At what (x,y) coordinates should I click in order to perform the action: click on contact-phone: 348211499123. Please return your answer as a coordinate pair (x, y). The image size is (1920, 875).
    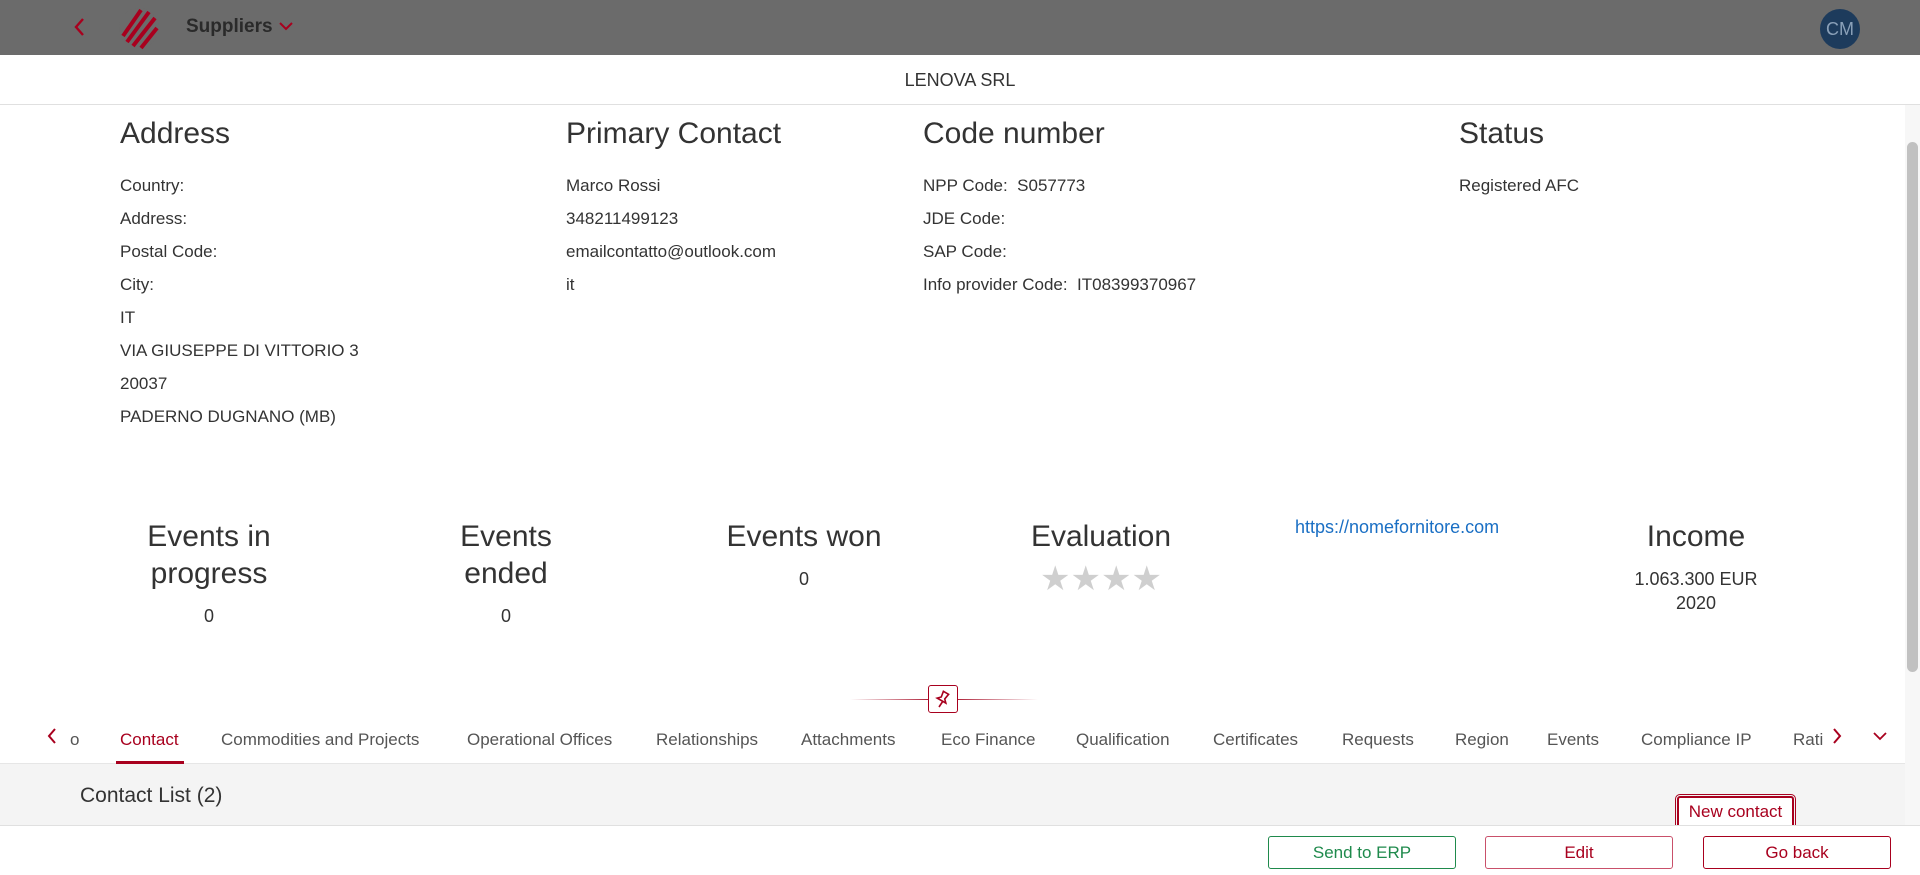
    Looking at the image, I should click on (622, 218).